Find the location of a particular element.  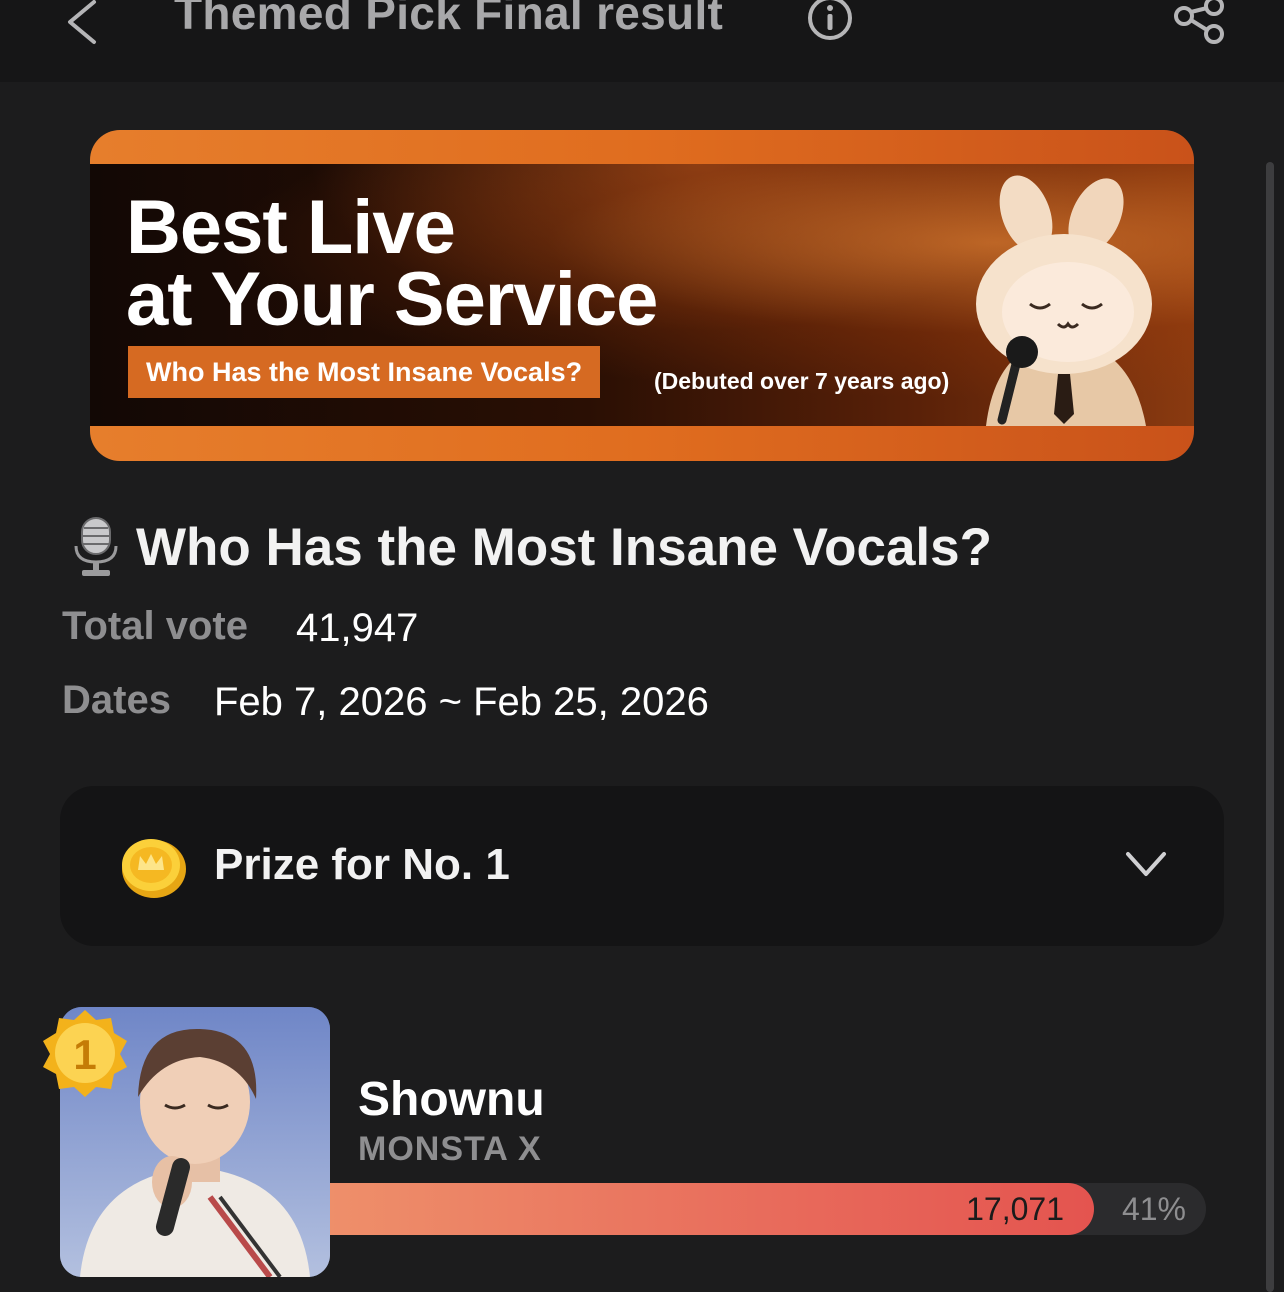

prize-accordion: Prize for No. 1 is located at coordinates (642, 866).